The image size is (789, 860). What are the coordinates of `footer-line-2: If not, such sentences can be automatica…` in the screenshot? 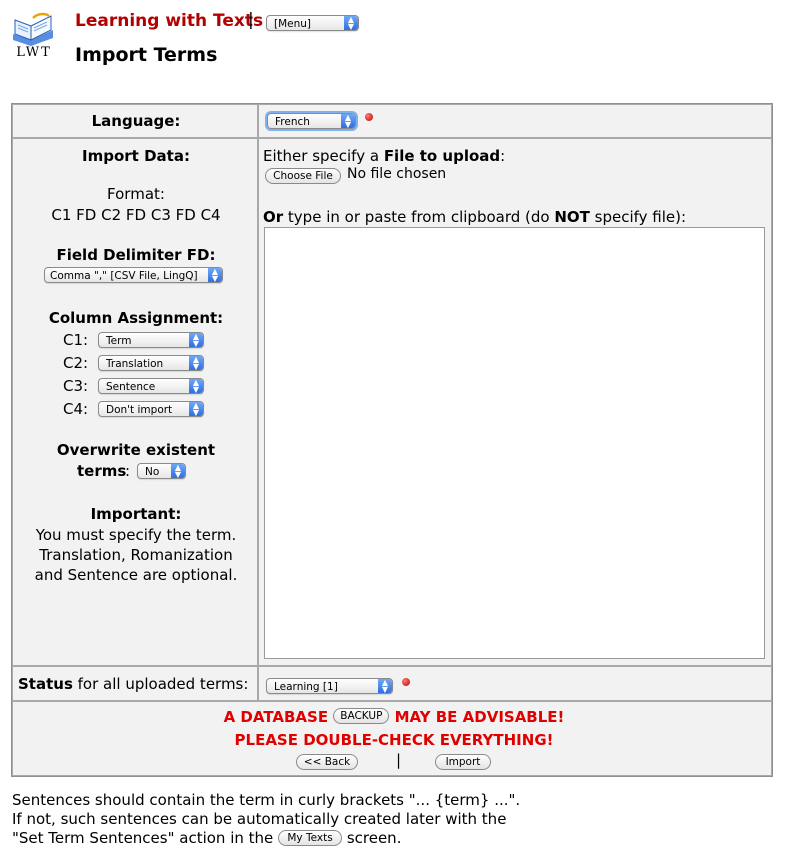 It's located at (259, 819).